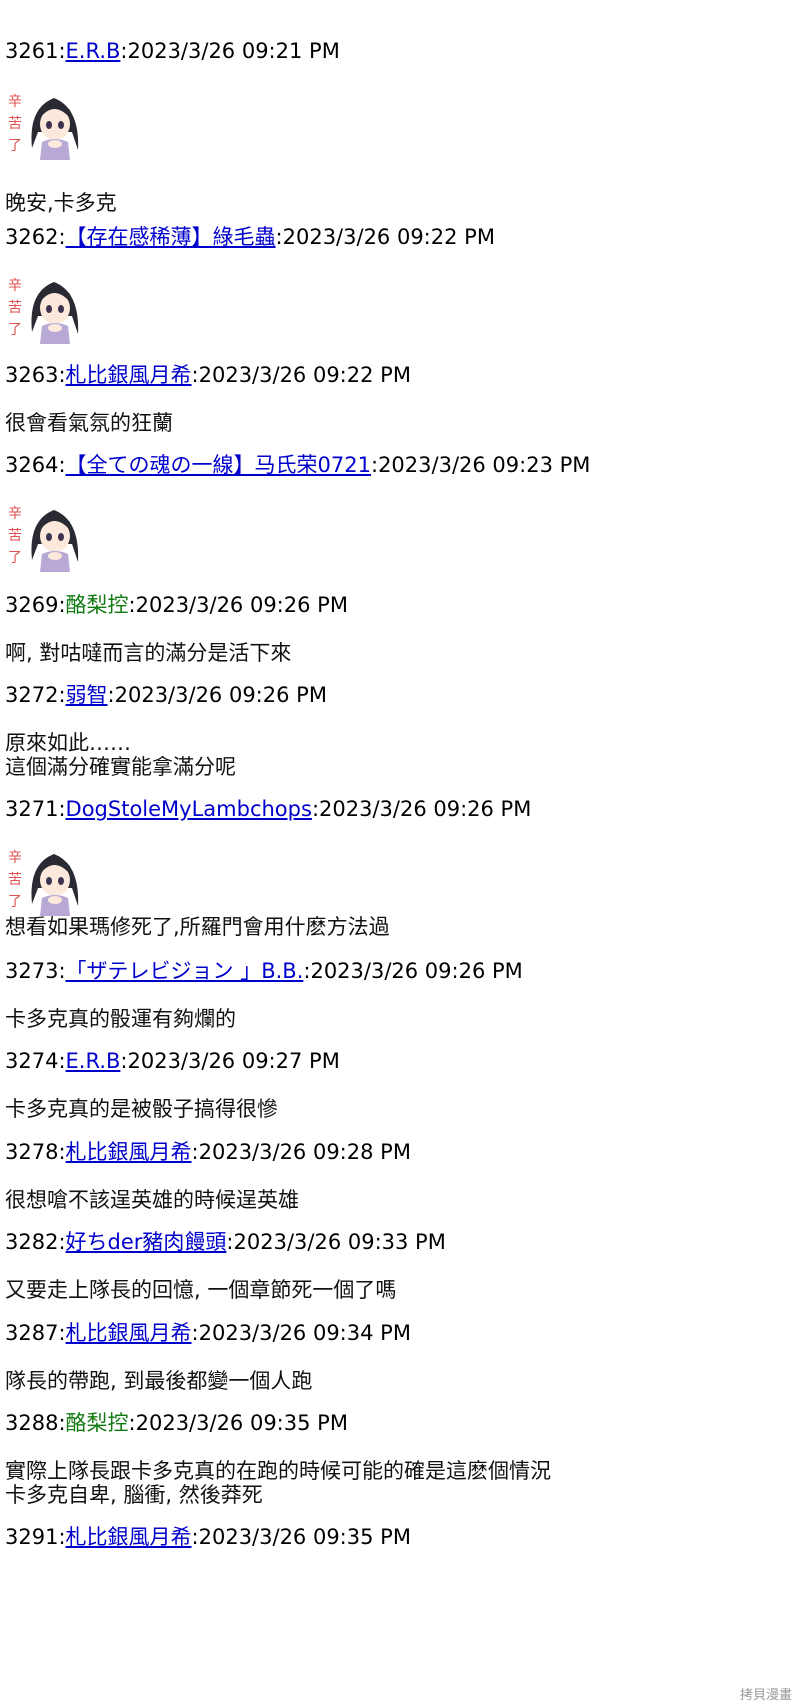 The height and width of the screenshot is (1707, 800). What do you see at coordinates (32, 971) in the screenshot?
I see `post-number: 3273` at bounding box center [32, 971].